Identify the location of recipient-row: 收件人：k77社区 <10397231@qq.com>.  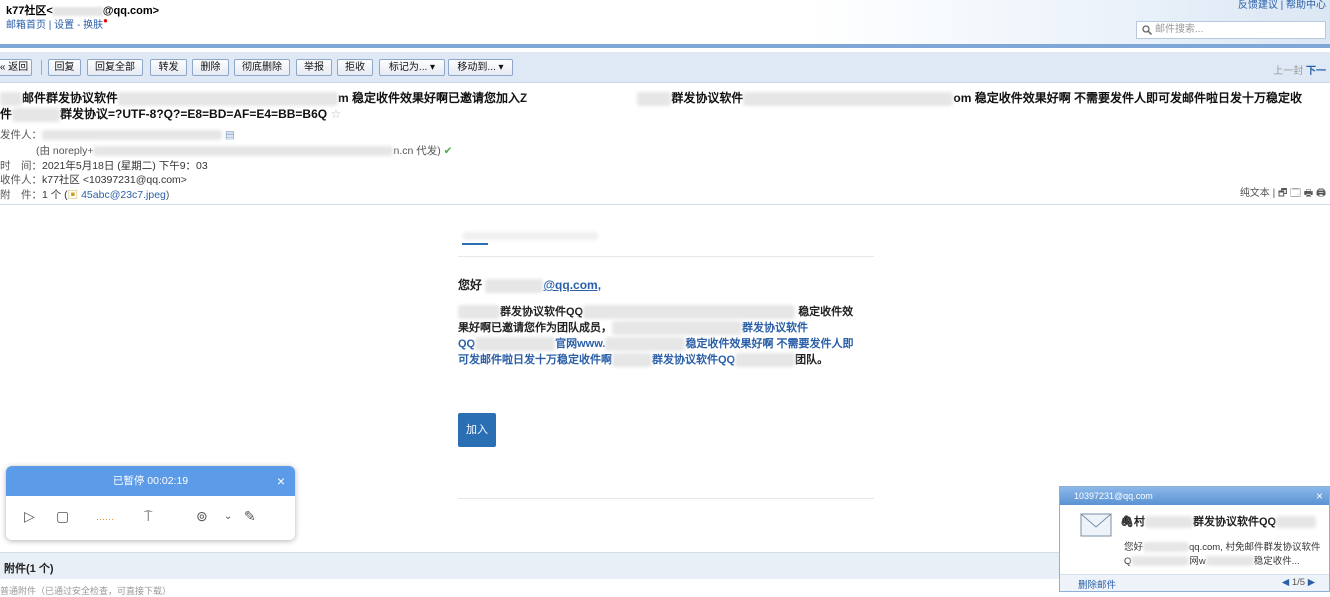
(93, 180).